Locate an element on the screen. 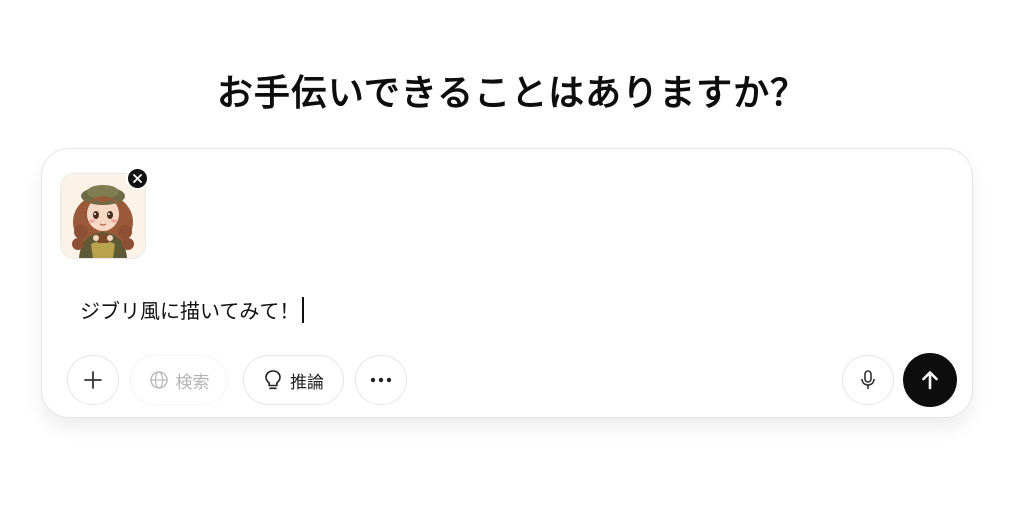 This screenshot has height=510, width=1024. prompt-input-value: ジブリ風に描いてみて！ is located at coordinates (190, 311).